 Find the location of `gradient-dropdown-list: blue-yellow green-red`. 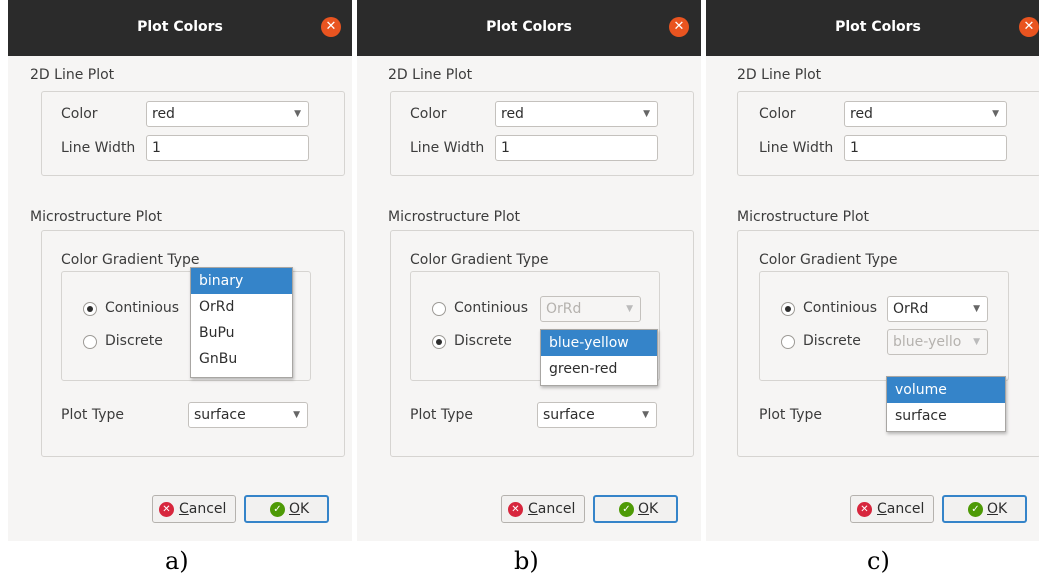

gradient-dropdown-list: blue-yellow green-red is located at coordinates (599, 357).